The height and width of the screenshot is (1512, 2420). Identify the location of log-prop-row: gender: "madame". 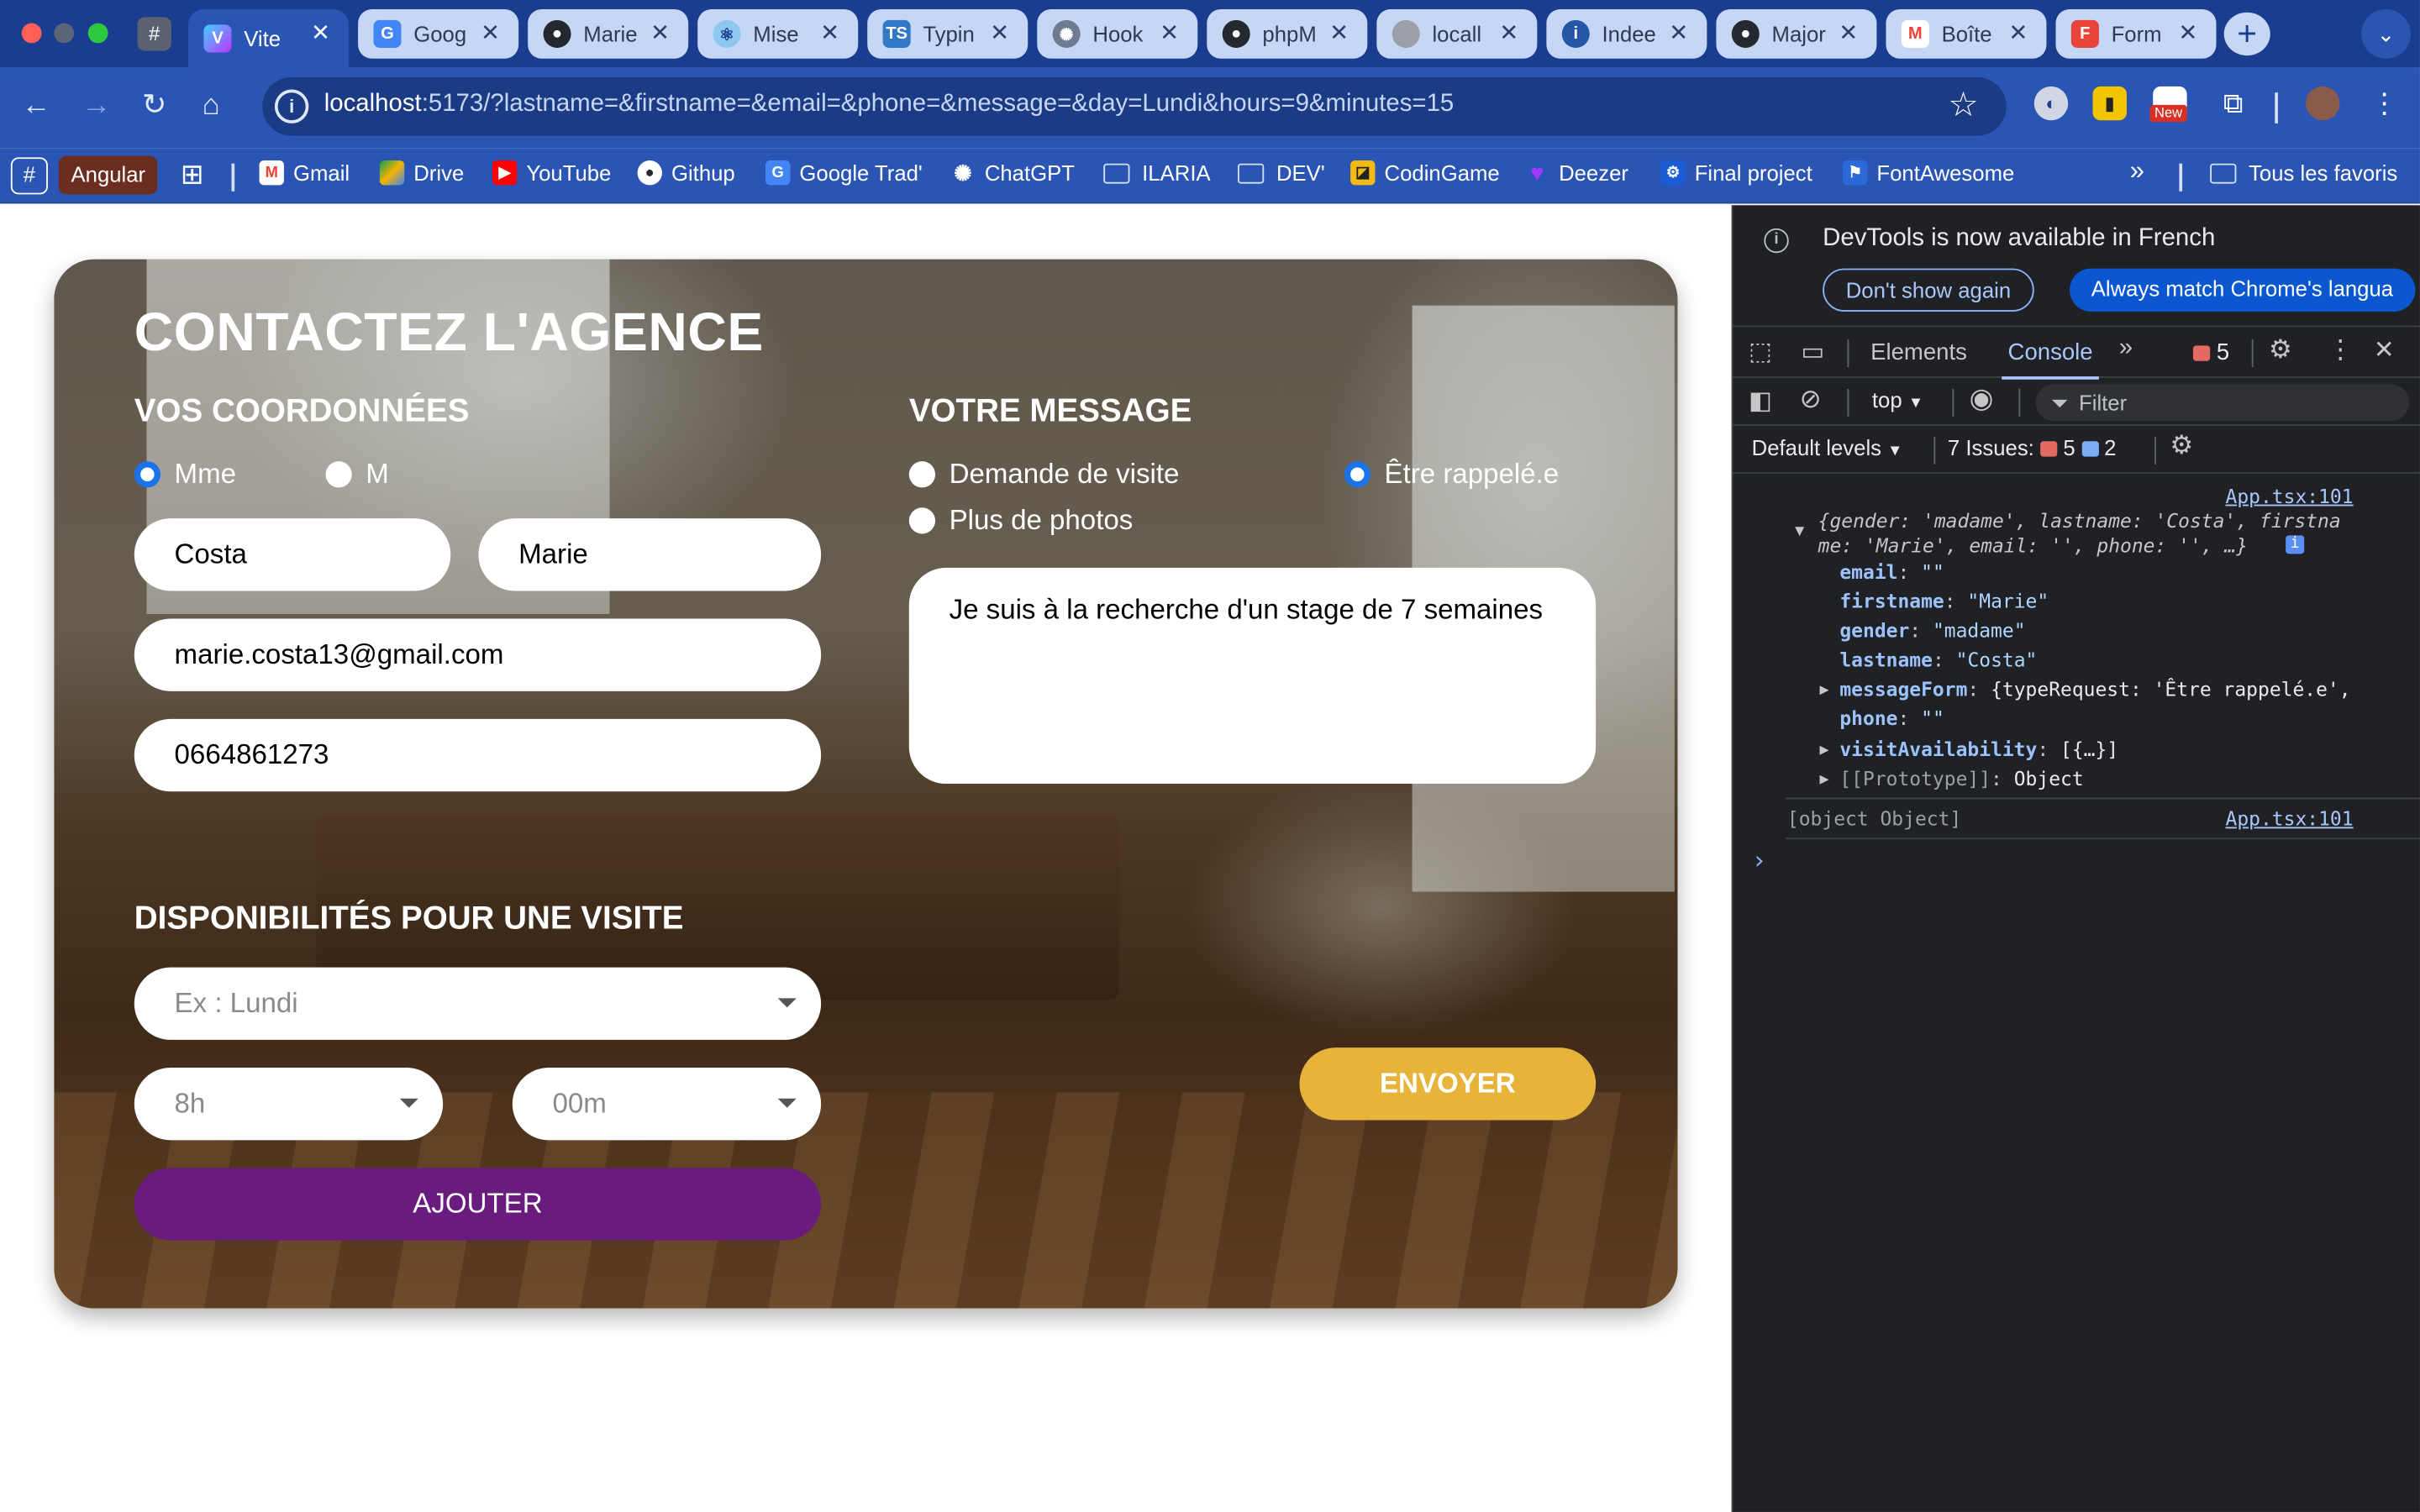
(1932, 631).